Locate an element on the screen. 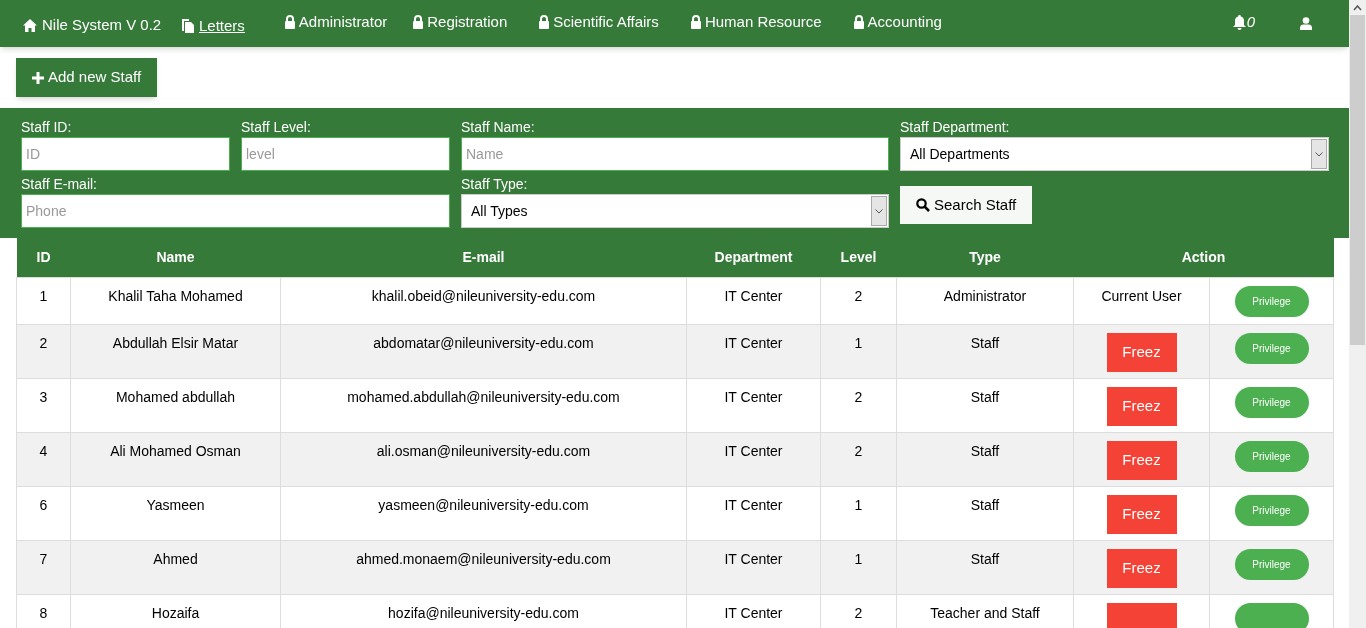 This screenshot has width=1366, height=628. table-cell: 7 is located at coordinates (43, 567).